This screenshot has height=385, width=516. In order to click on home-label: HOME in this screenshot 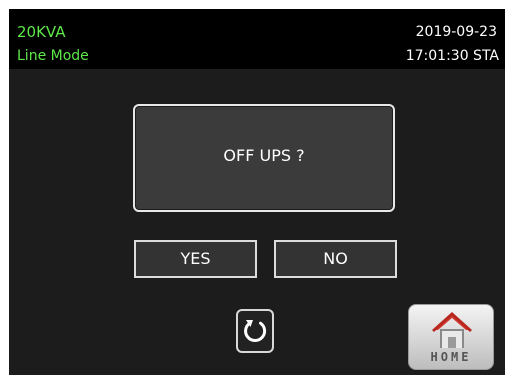, I will do `click(451, 357)`.